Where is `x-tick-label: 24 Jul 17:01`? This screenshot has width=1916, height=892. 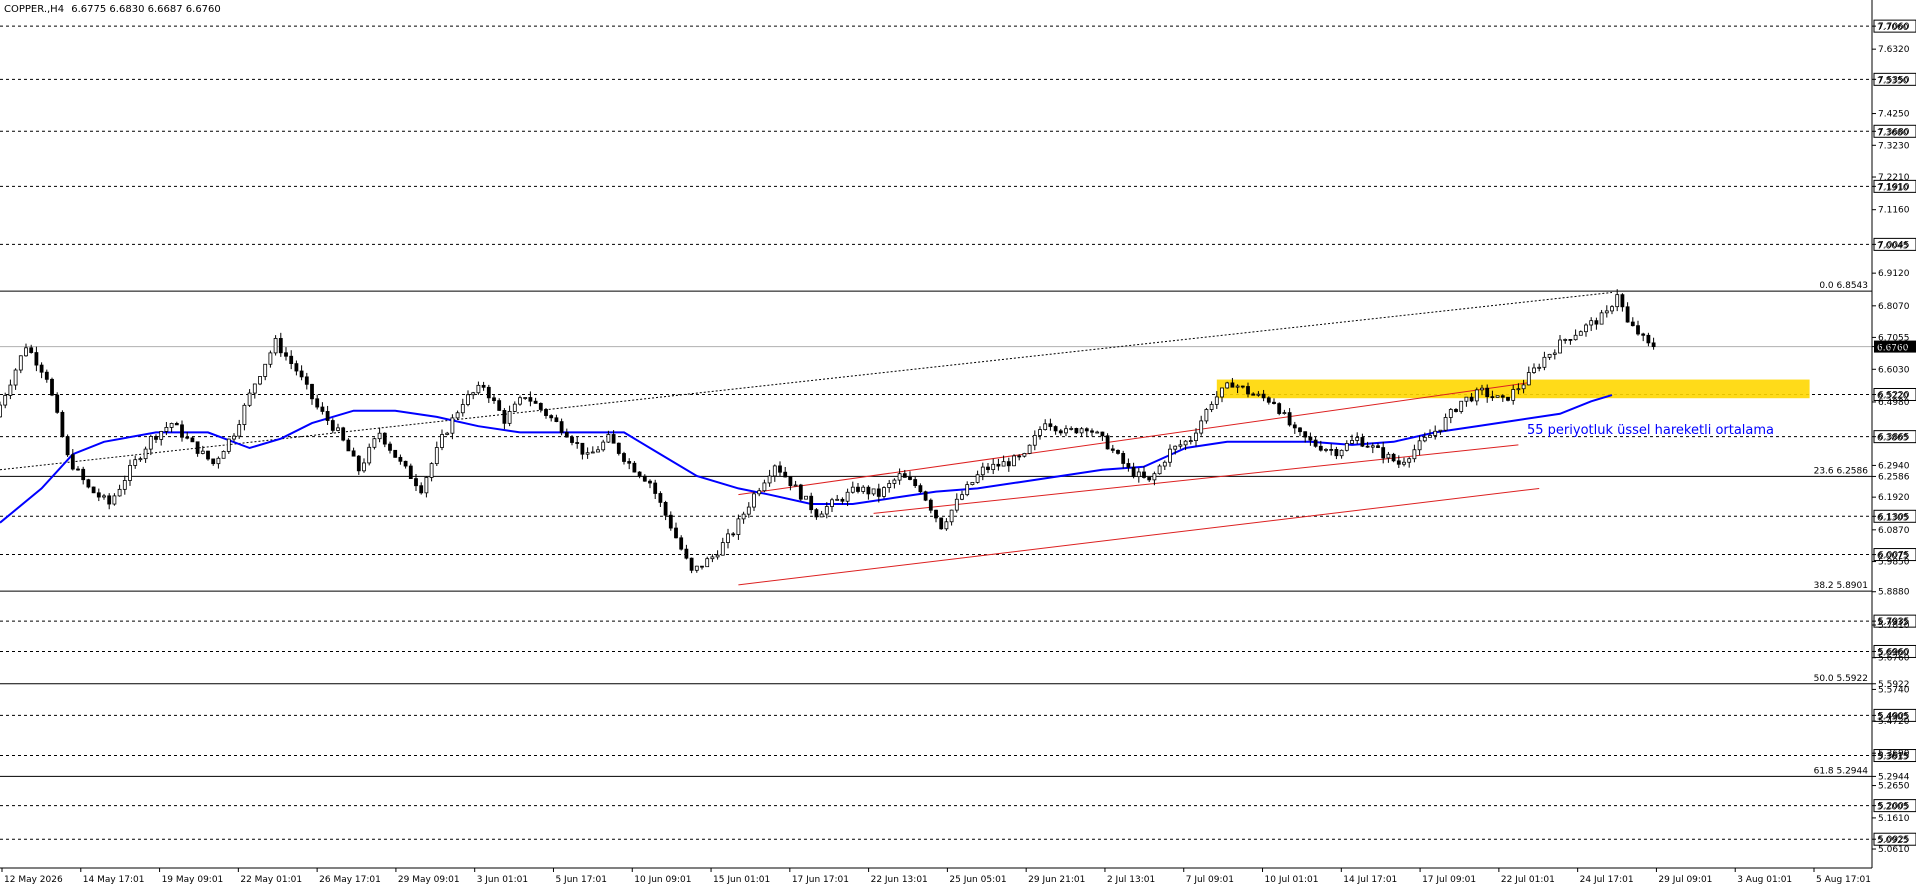
x-tick-label: 24 Jul 17:01 is located at coordinates (1607, 880).